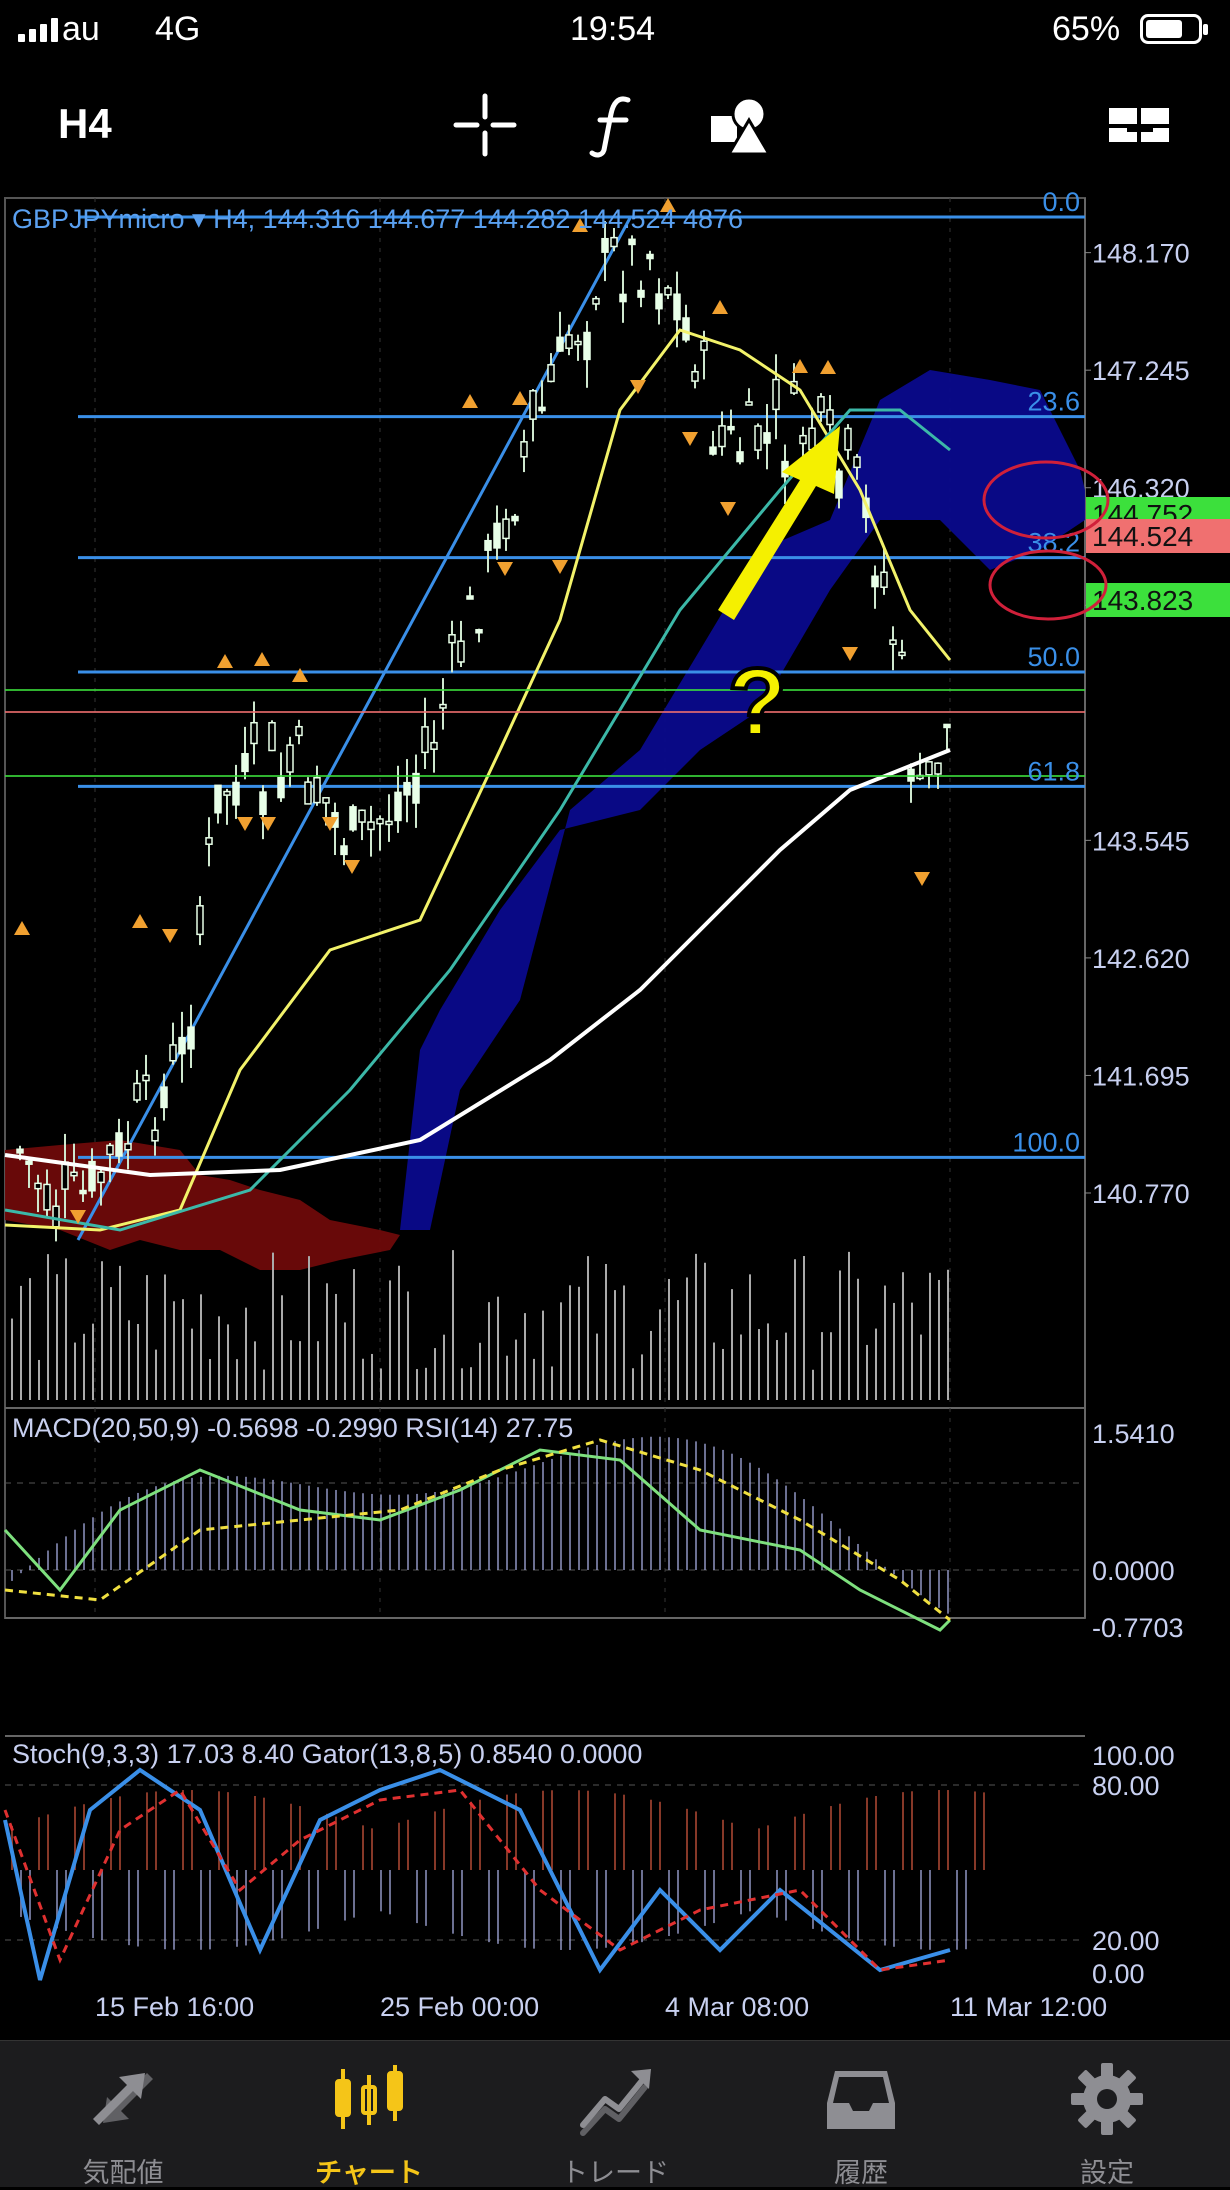  Describe the element at coordinates (1140, 125) in the screenshot. I see `windows-icon` at that location.